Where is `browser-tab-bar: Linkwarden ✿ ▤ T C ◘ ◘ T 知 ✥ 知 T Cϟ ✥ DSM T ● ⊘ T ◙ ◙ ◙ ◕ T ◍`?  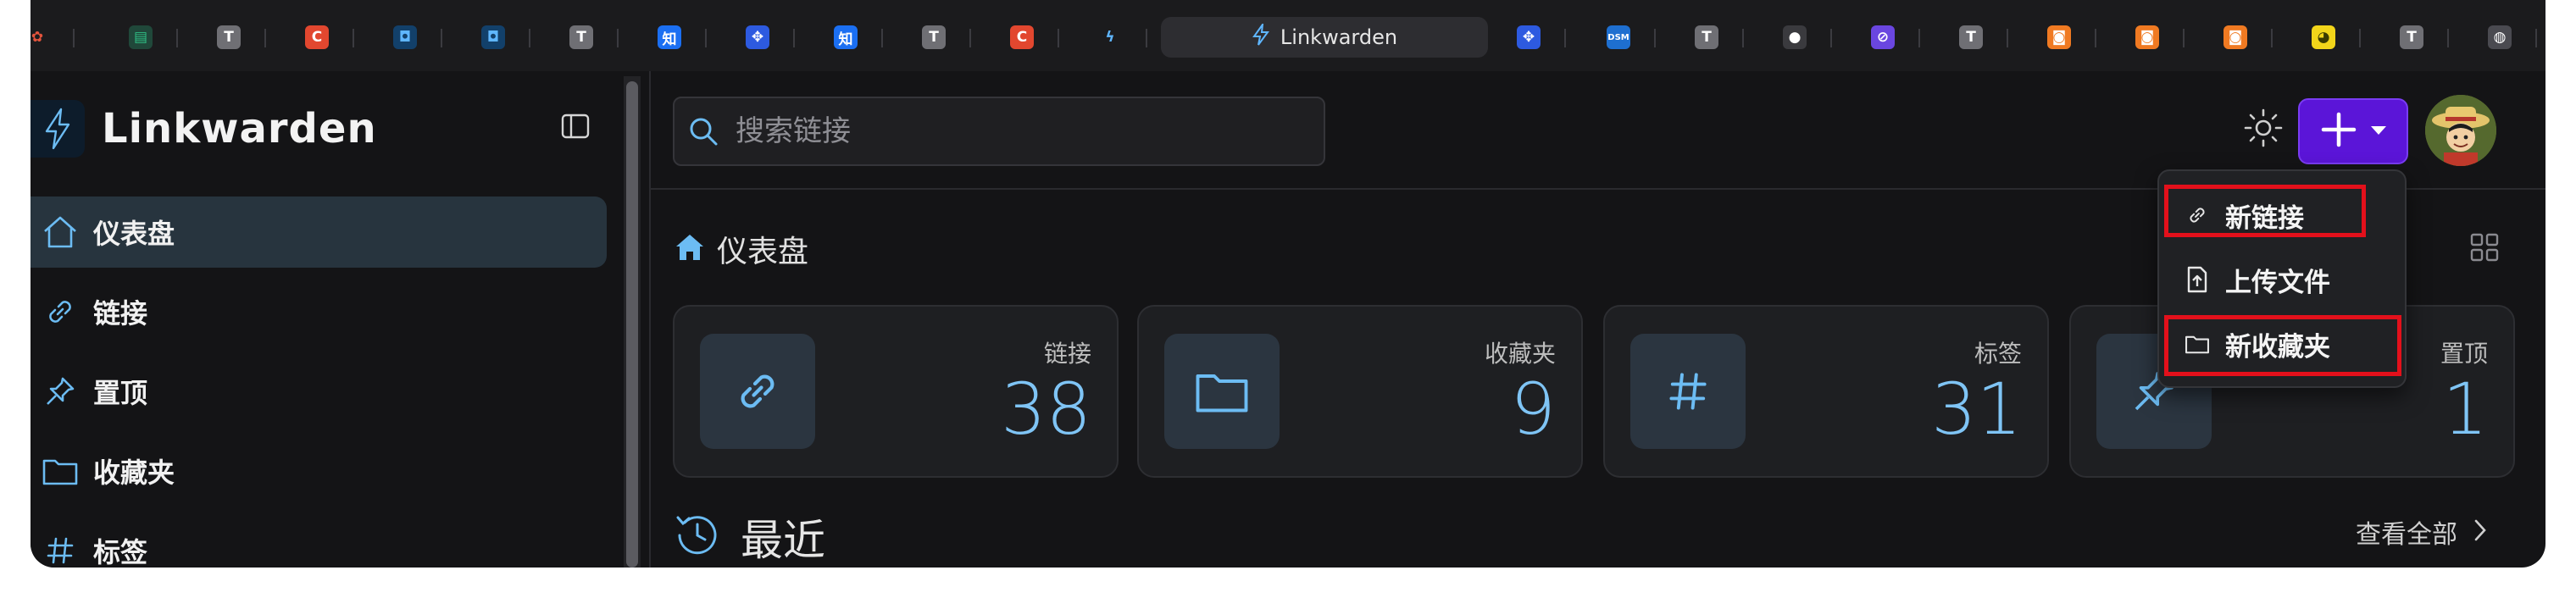
browser-tab-bar: Linkwarden ✿ ▤ T C ◘ ◘ T 知 ✥ 知 T Cϟ ✥ DSM T ● ⊘ T ◙ ◙ ◙ ◕ T ◍ is located at coordinates (1288, 35).